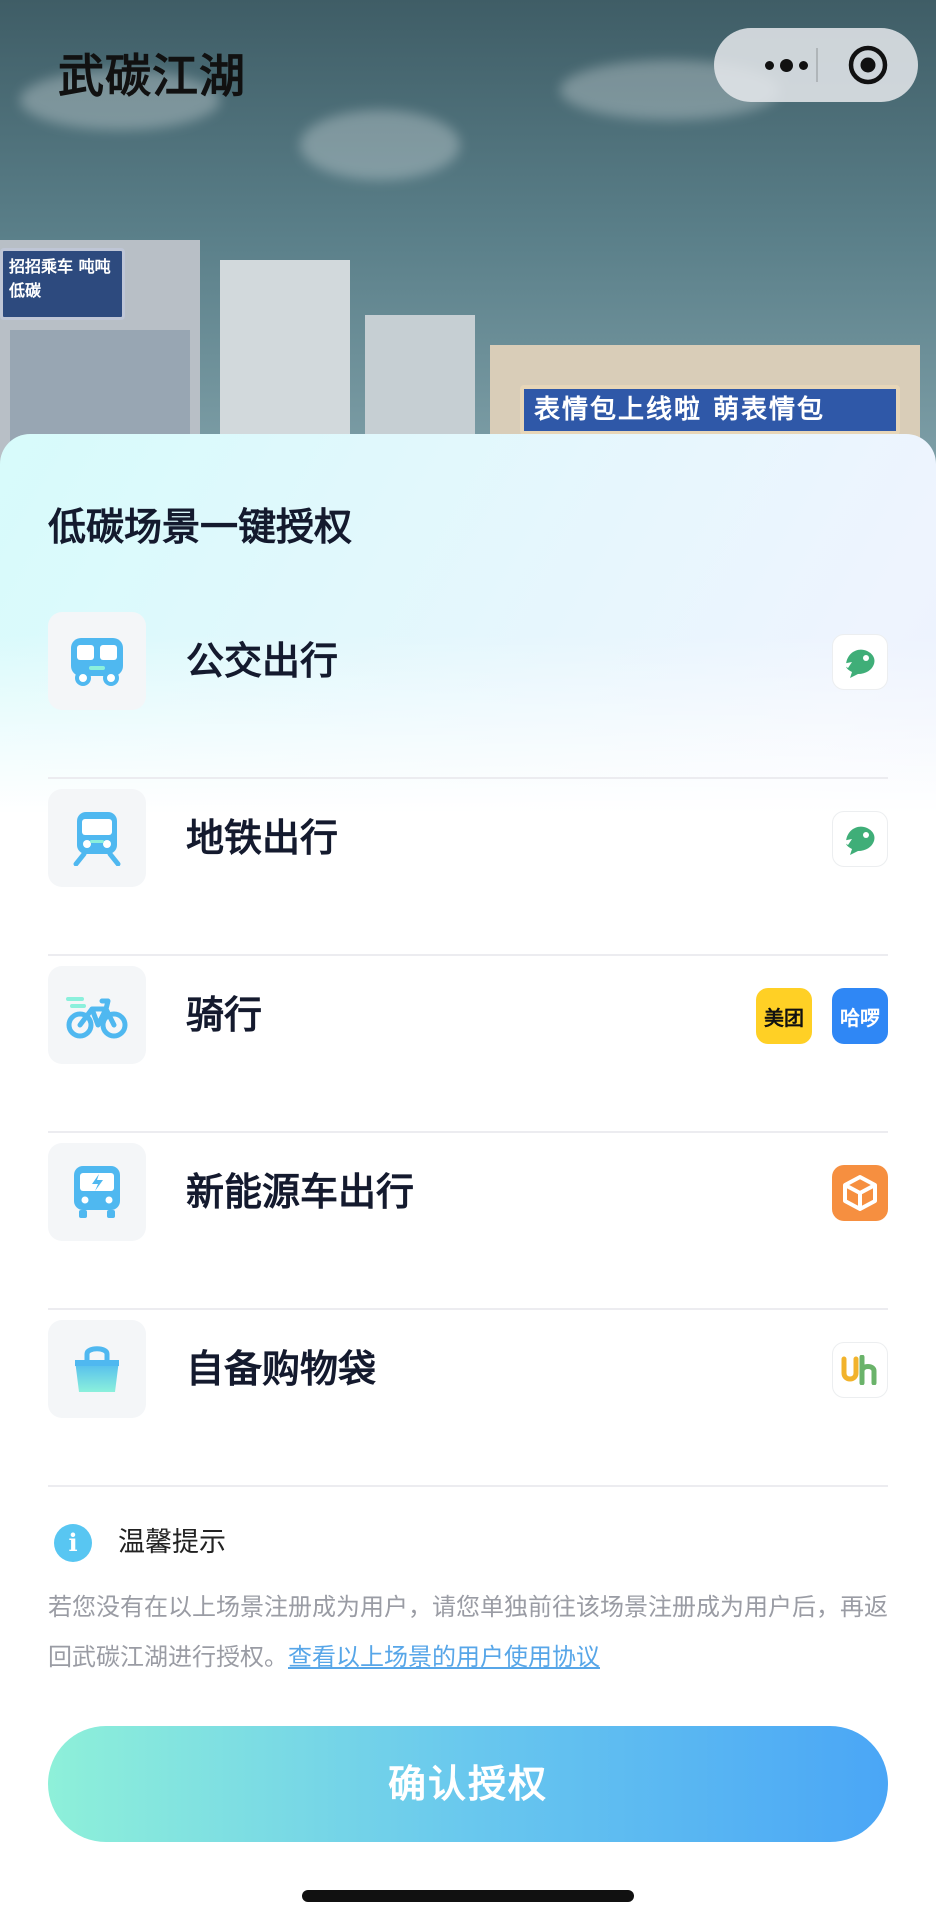 The width and height of the screenshot is (936, 1926). What do you see at coordinates (468, 1896) in the screenshot?
I see `home-indicator` at bounding box center [468, 1896].